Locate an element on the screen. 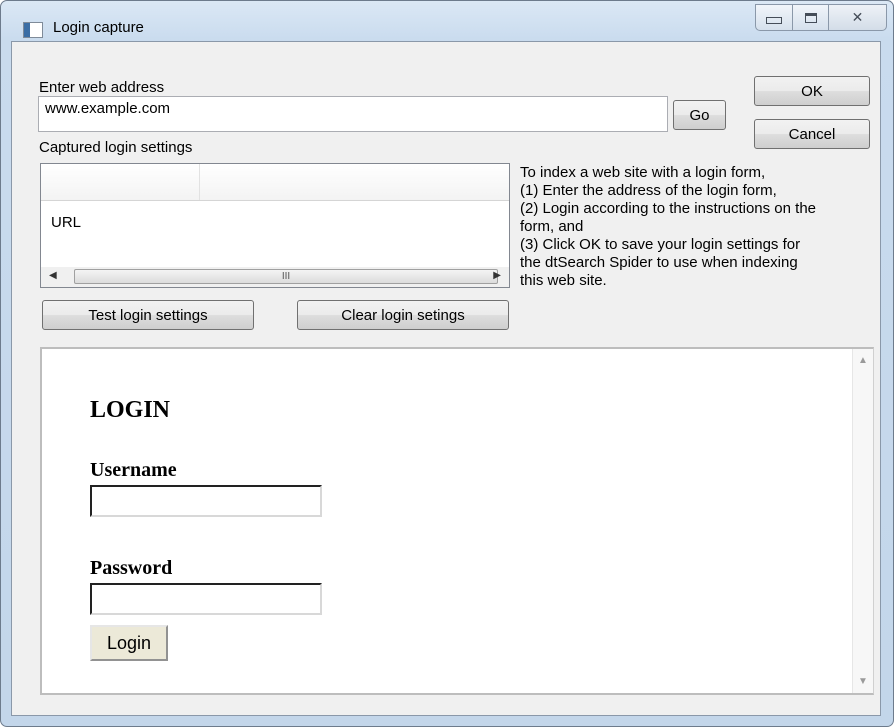 This screenshot has height=727, width=894. captured-settings-label: Captured login settings is located at coordinates (116, 147).